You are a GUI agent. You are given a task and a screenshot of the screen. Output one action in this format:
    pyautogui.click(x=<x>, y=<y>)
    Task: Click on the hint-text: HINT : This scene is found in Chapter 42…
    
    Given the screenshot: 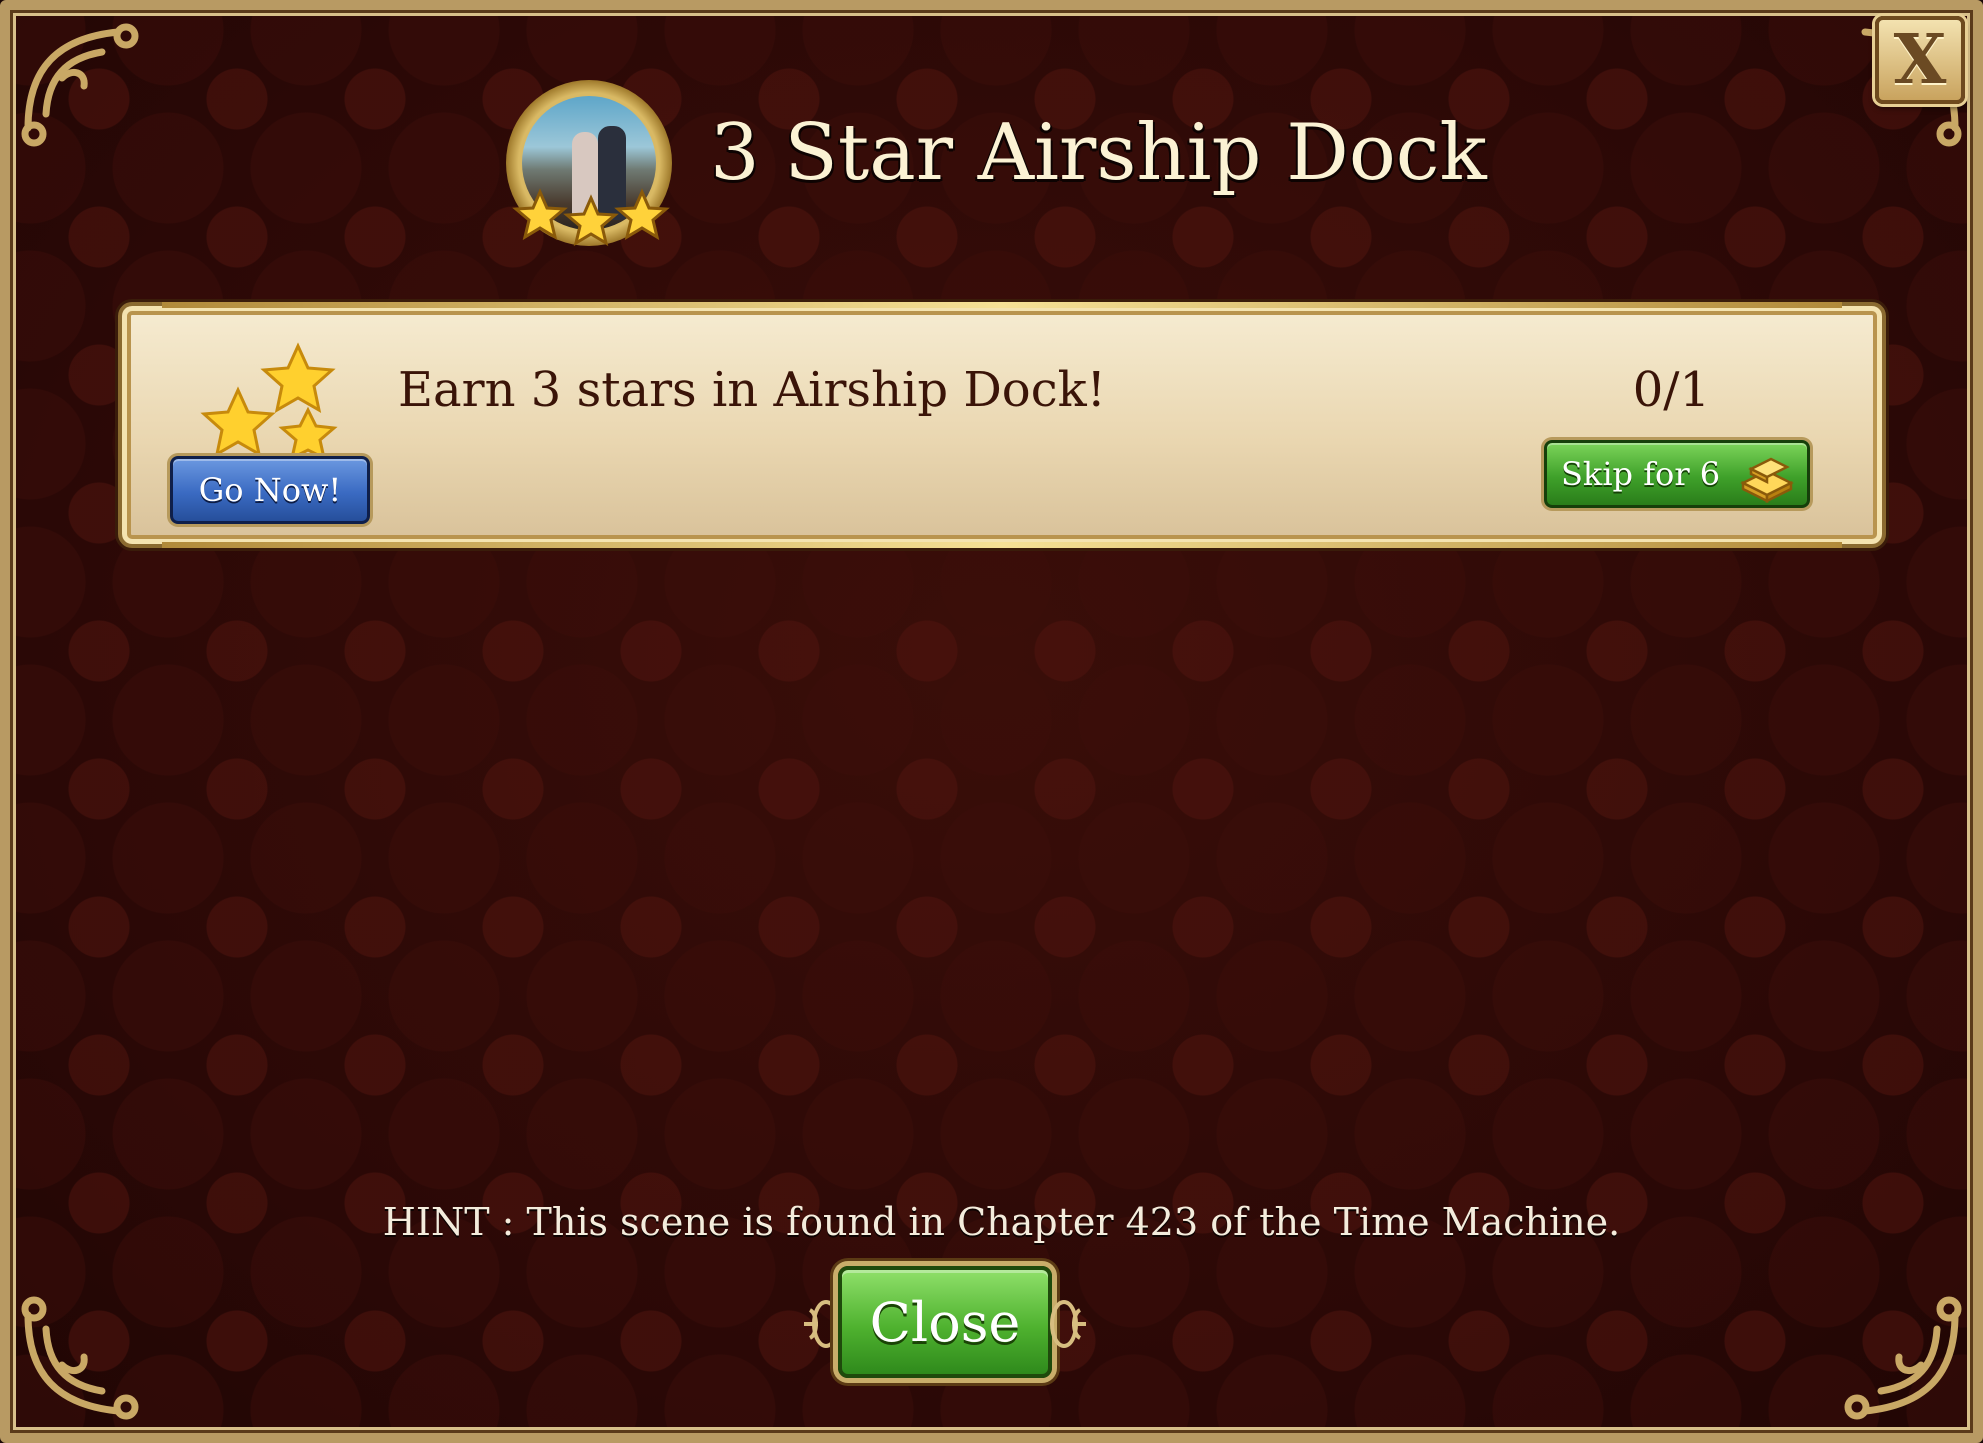 What is the action you would take?
    pyautogui.click(x=1001, y=1222)
    